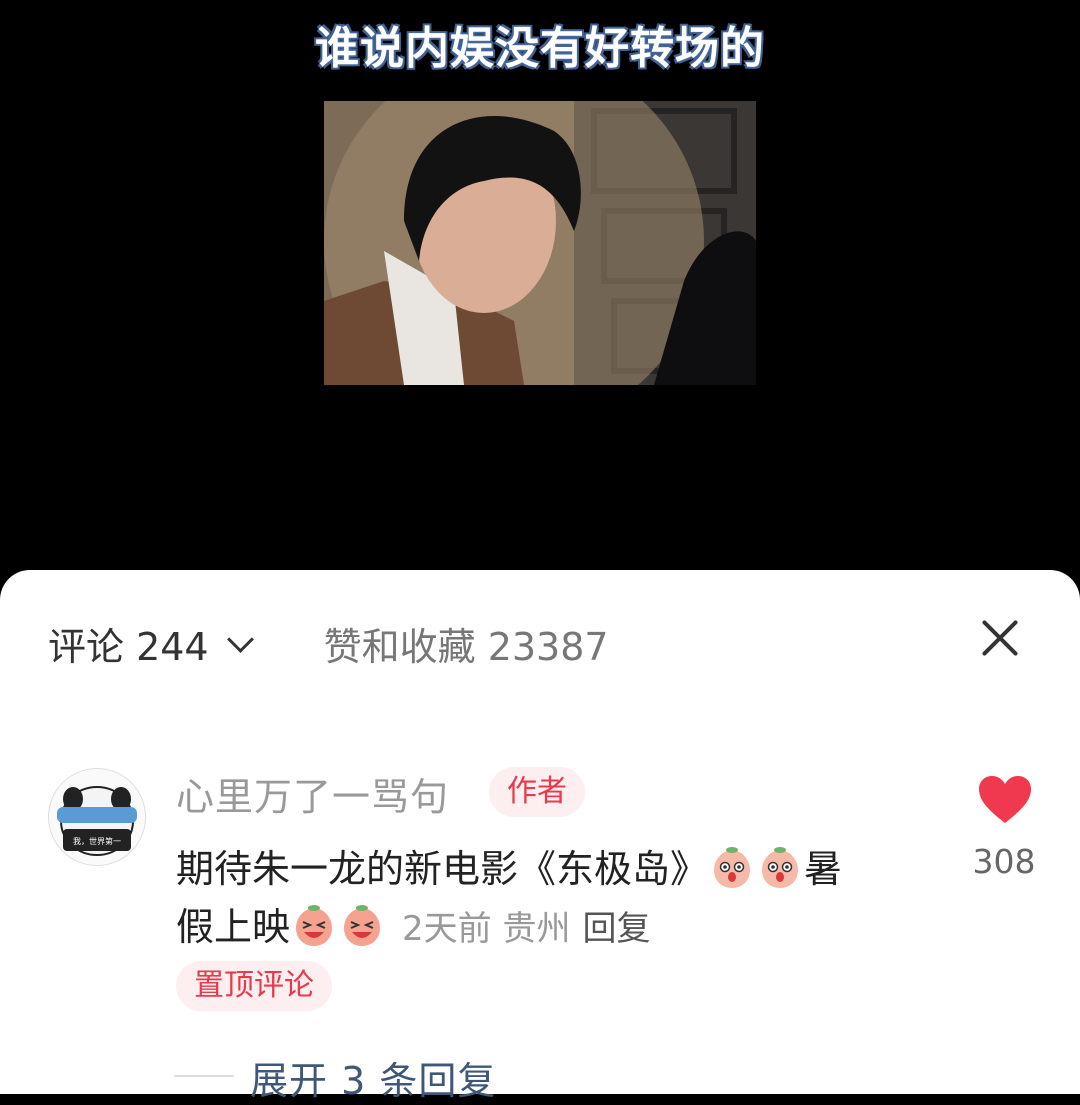  I want to click on pinned-badge: 置顶评论, so click(254, 986).